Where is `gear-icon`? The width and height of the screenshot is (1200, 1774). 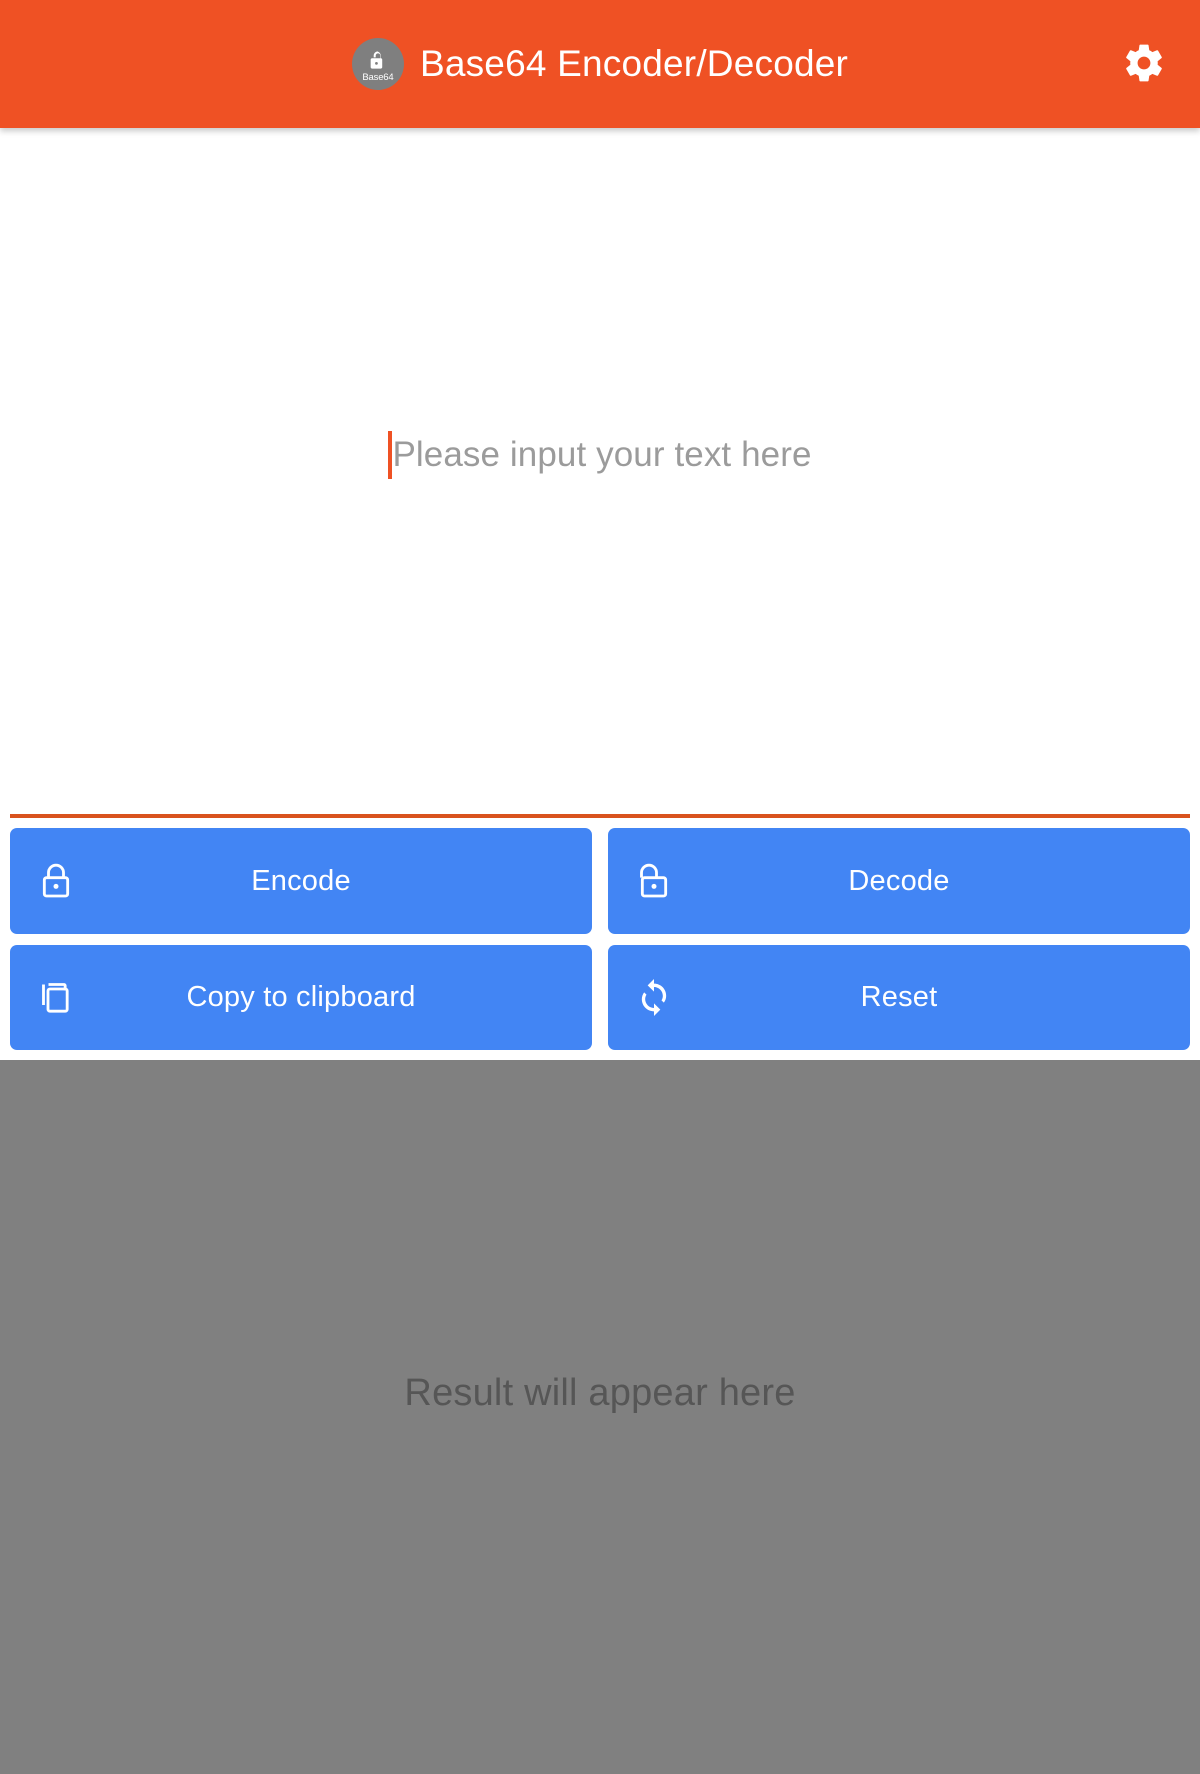 gear-icon is located at coordinates (1144, 64).